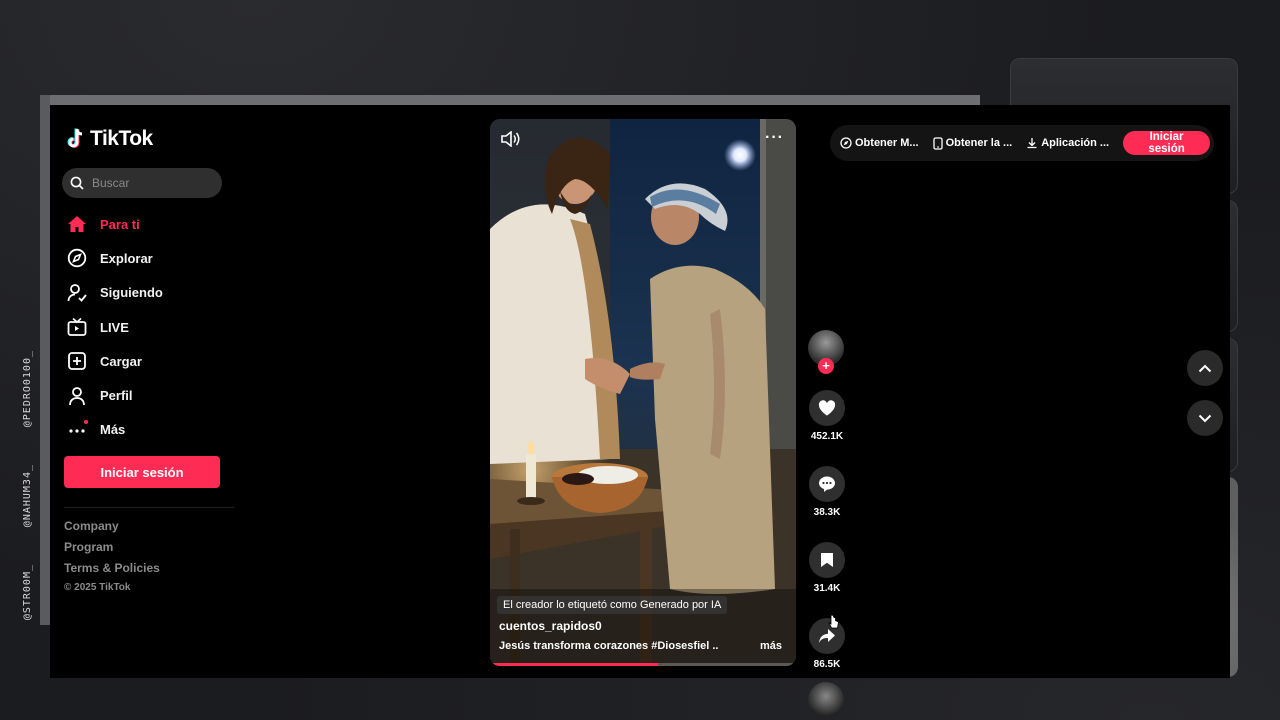 Image resolution: width=1280 pixels, height=720 pixels. Describe the element at coordinates (77, 183) in the screenshot. I see `search-icon` at that location.